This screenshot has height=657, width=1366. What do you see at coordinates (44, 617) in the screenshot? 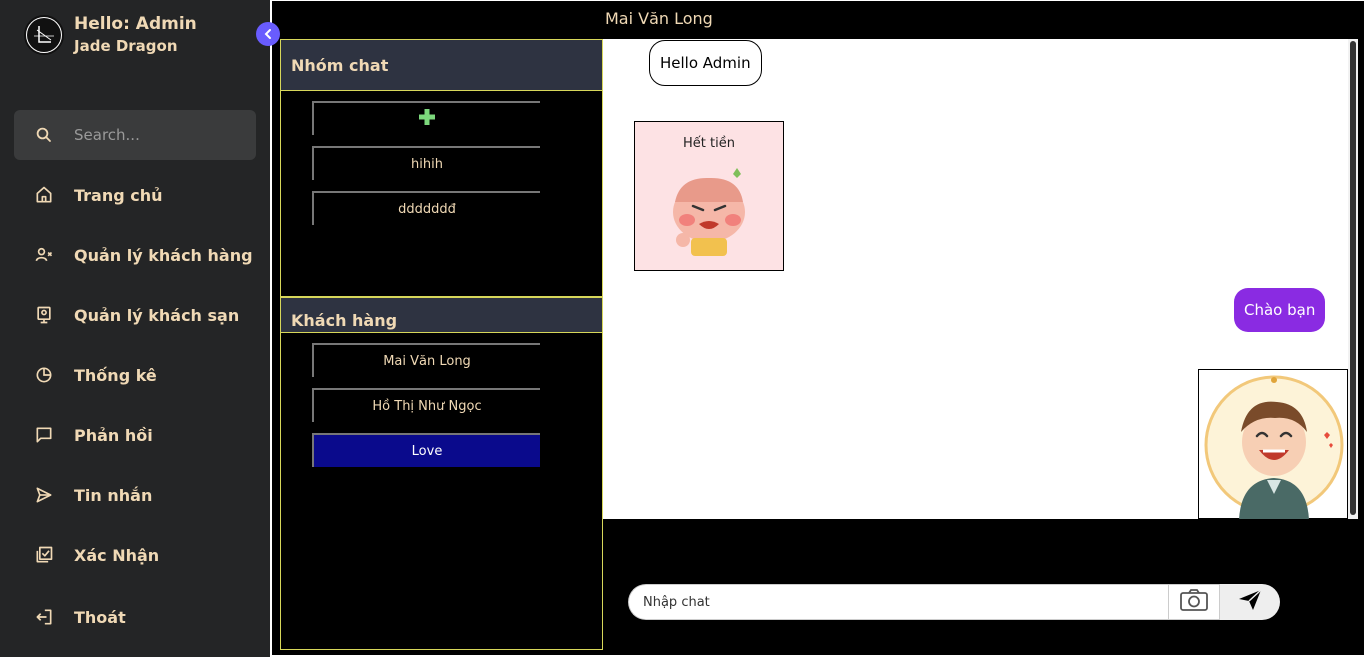
I see `logout-icon` at bounding box center [44, 617].